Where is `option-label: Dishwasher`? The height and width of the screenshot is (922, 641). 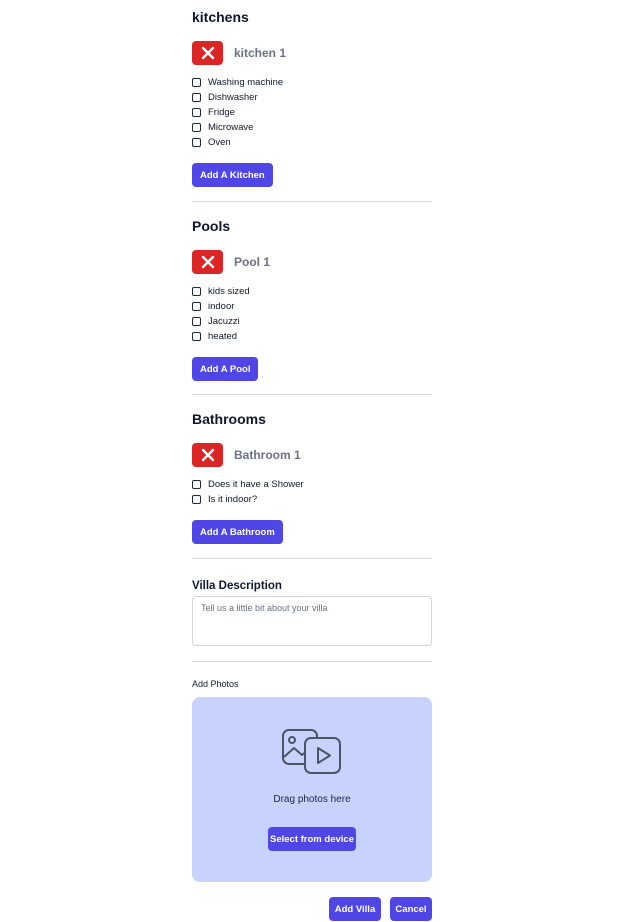
option-label: Dishwasher is located at coordinates (233, 97).